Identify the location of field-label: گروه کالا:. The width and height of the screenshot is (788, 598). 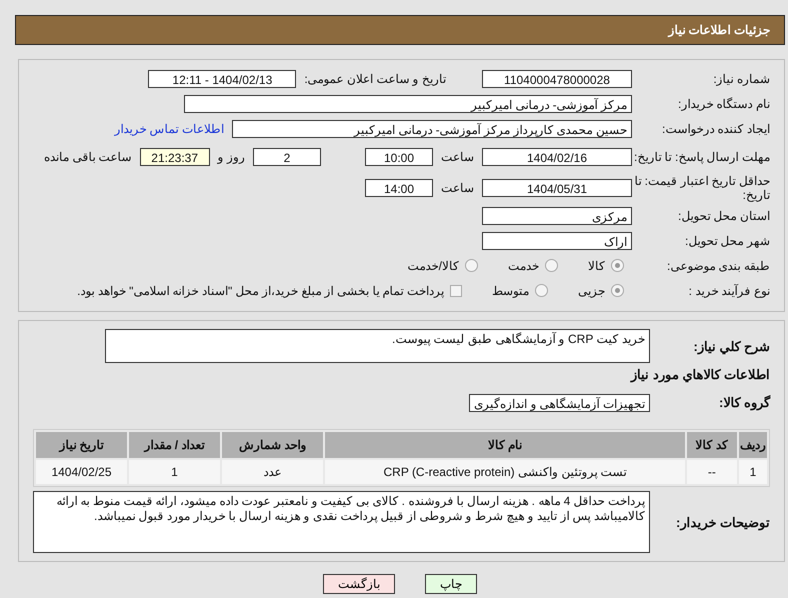
(744, 402).